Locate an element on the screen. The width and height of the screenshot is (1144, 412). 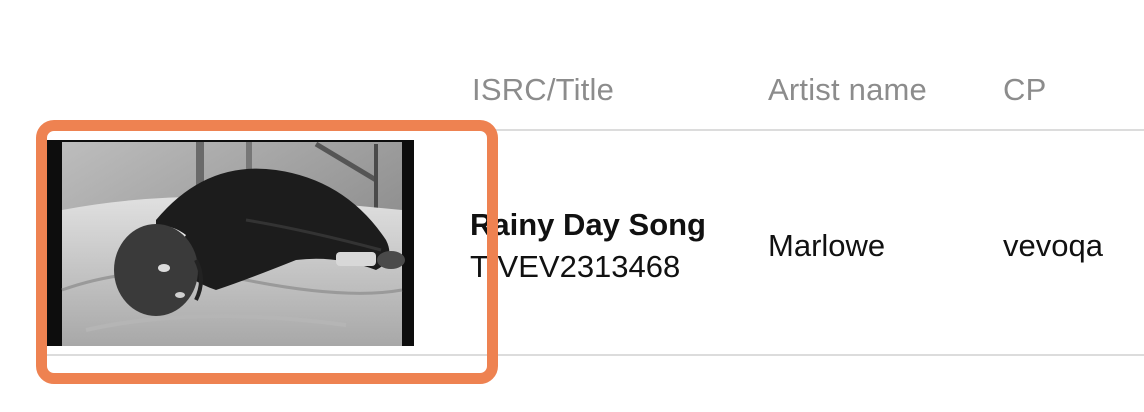
track-title: Rainy Day Song is located at coordinates (588, 225).